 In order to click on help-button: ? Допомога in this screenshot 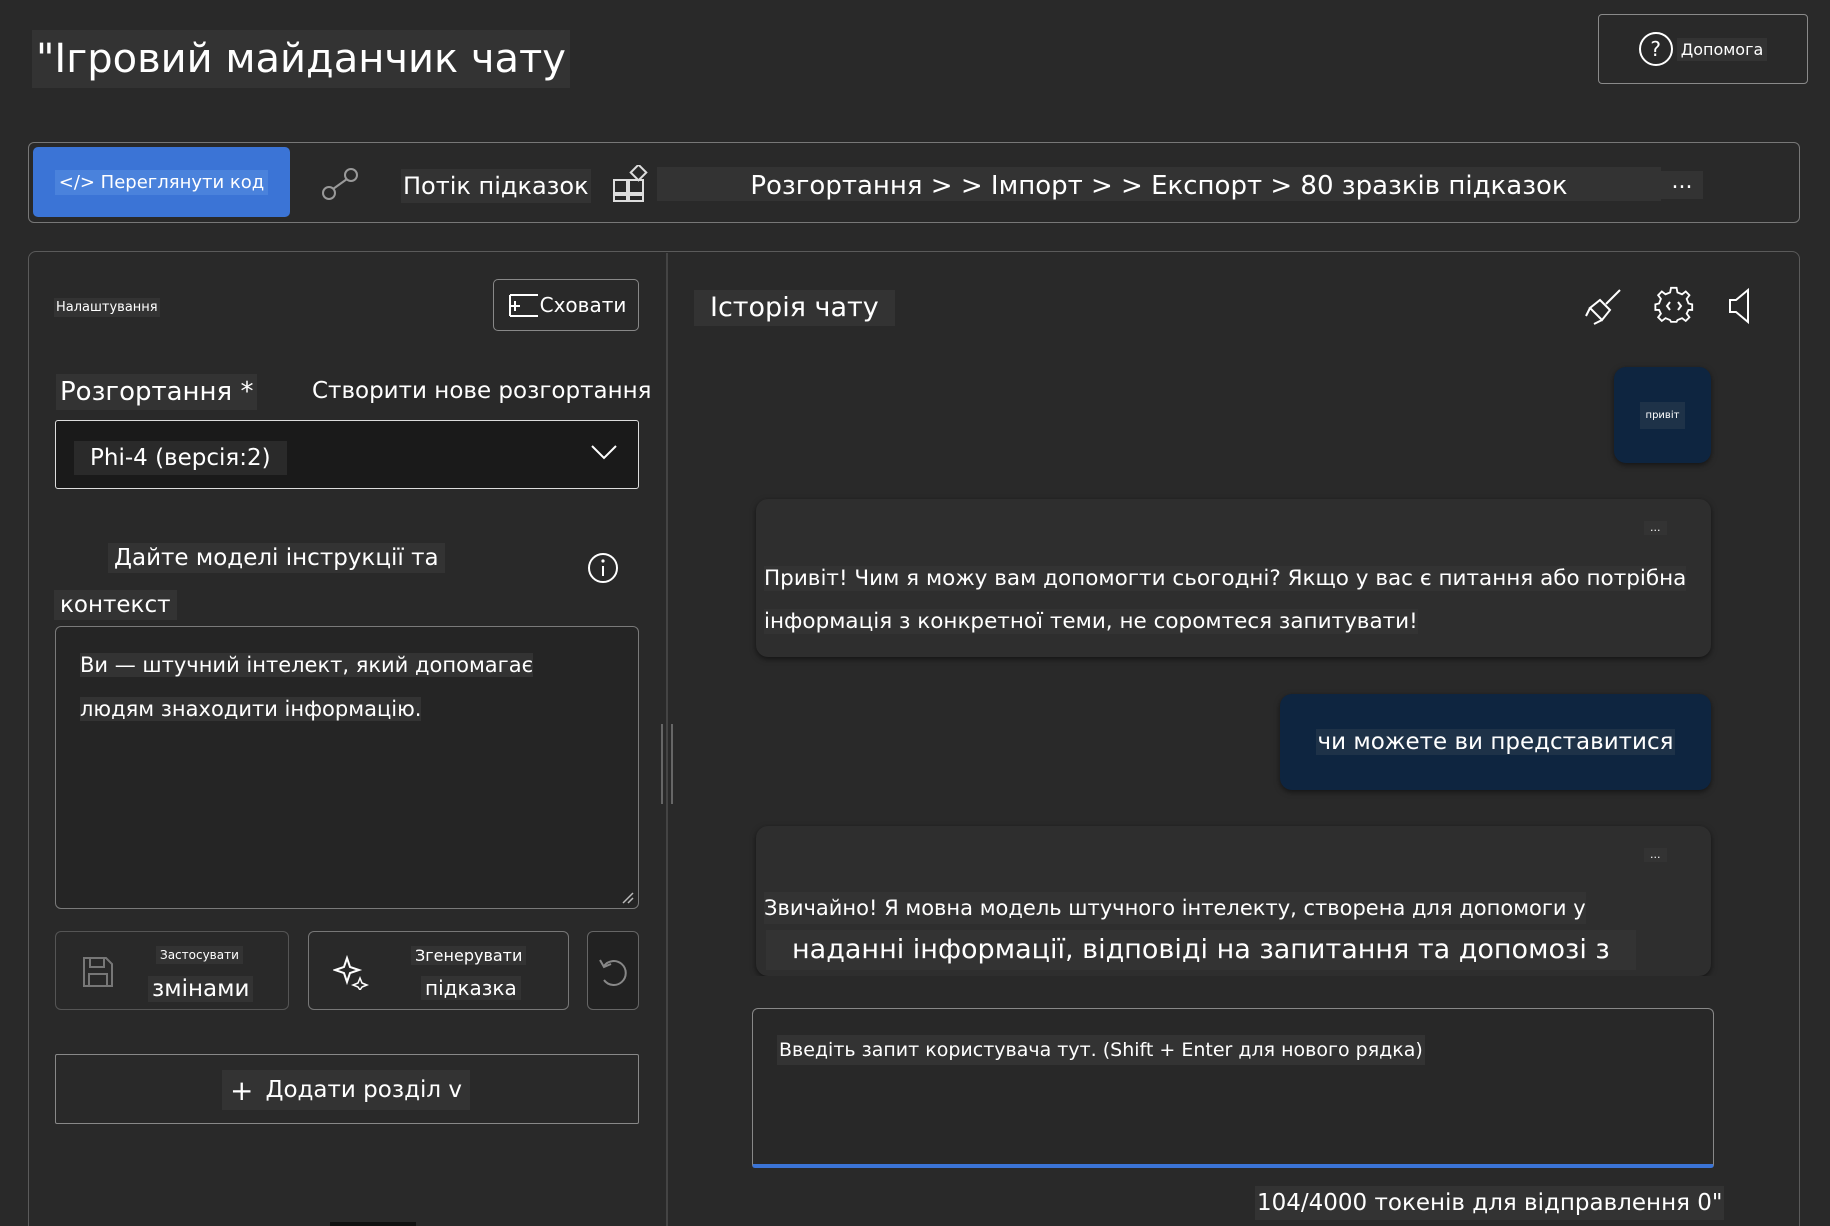, I will do `click(1703, 49)`.